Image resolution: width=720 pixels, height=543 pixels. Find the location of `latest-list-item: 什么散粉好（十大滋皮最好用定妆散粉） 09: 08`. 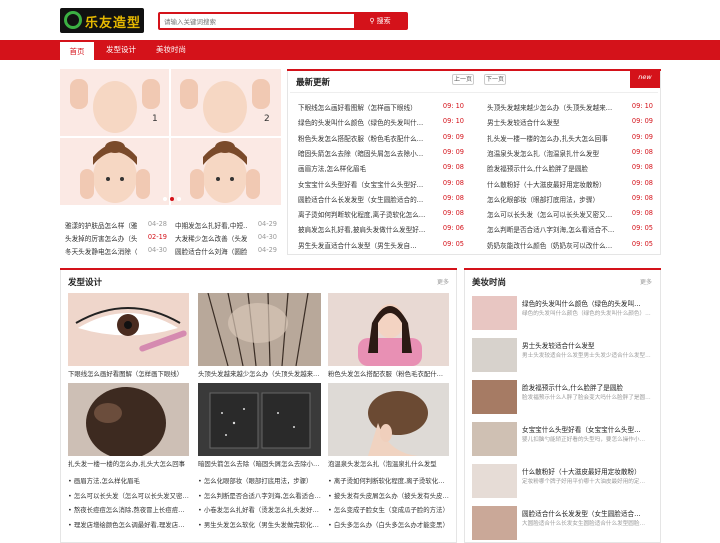

latest-list-item: 什么散粉好（十大滋皮最好用定妆散粉） 09: 08 is located at coordinates (570, 184).